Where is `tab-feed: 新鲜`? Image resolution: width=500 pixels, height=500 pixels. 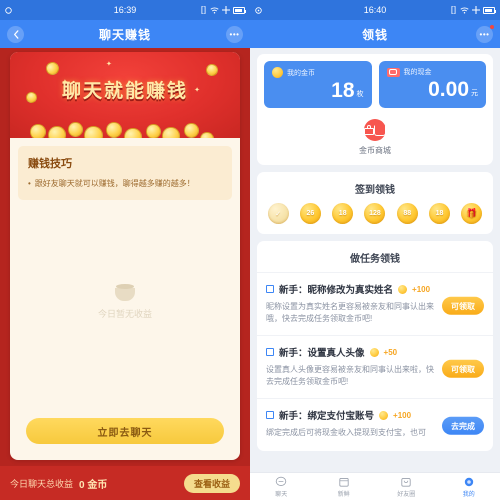 tab-feed: 新鲜 is located at coordinates (344, 487).